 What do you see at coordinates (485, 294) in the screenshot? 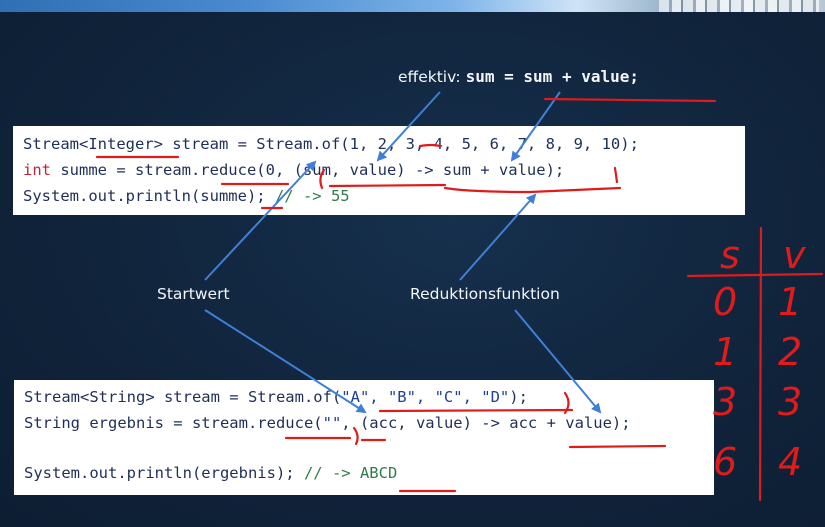
I see `caption-reduktionsfunktion: Reduktionsfunktion` at bounding box center [485, 294].